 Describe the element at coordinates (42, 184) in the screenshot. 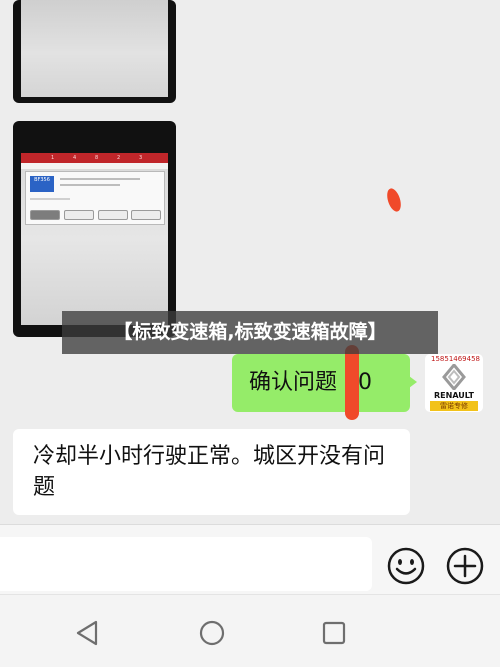

I see `tablet-badge: BF356` at that location.